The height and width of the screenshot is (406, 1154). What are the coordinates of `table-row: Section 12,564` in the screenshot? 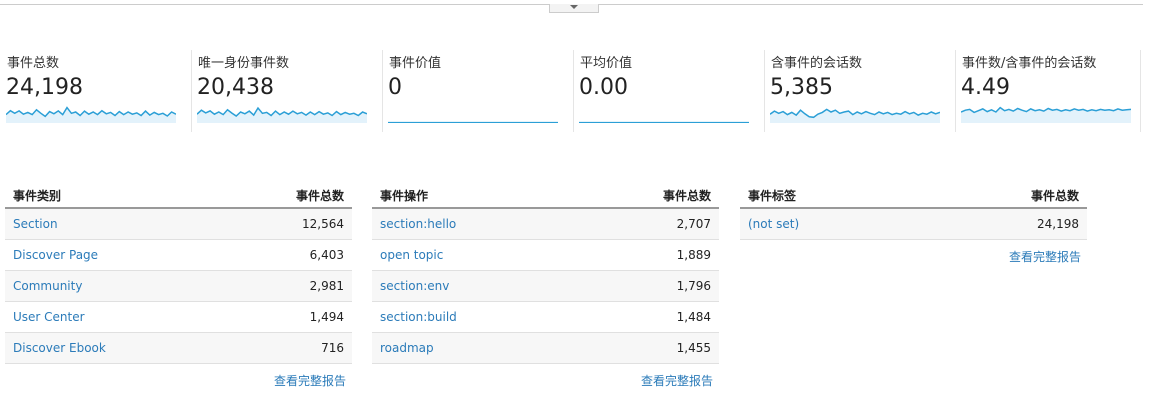 It's located at (178, 224).